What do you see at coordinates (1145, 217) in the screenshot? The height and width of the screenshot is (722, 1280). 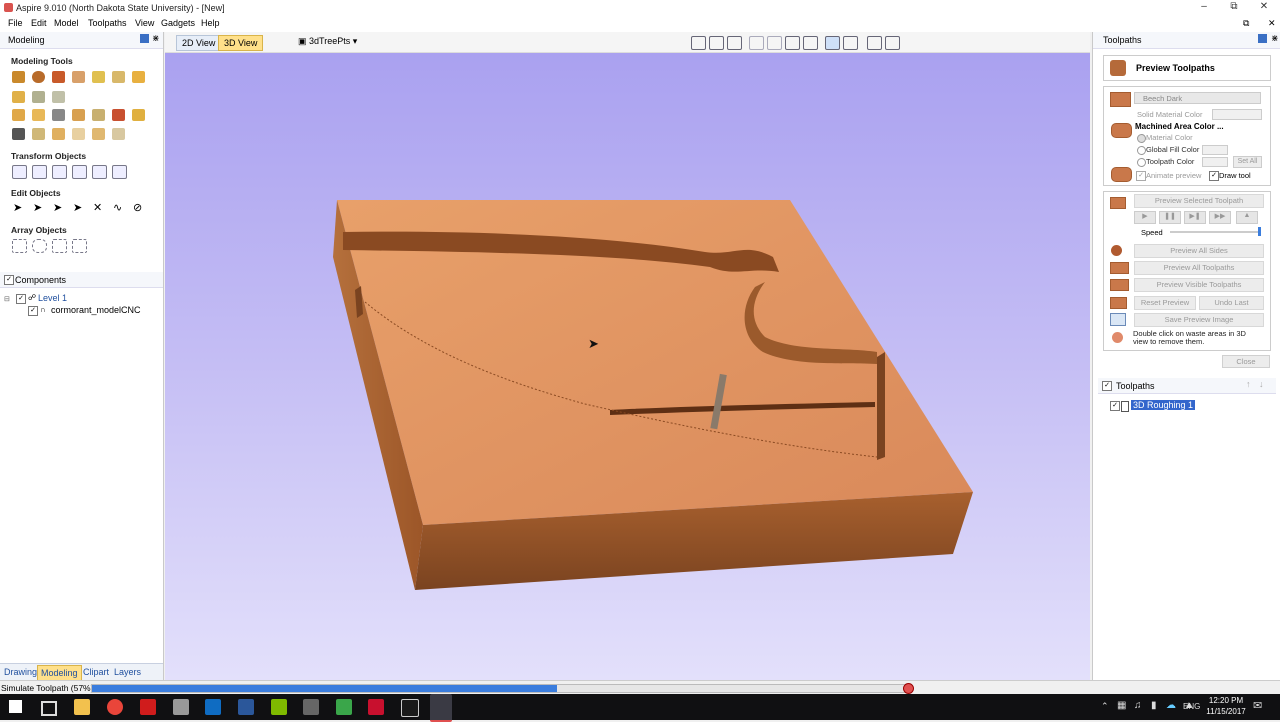 I see `play-icon: ▶` at bounding box center [1145, 217].